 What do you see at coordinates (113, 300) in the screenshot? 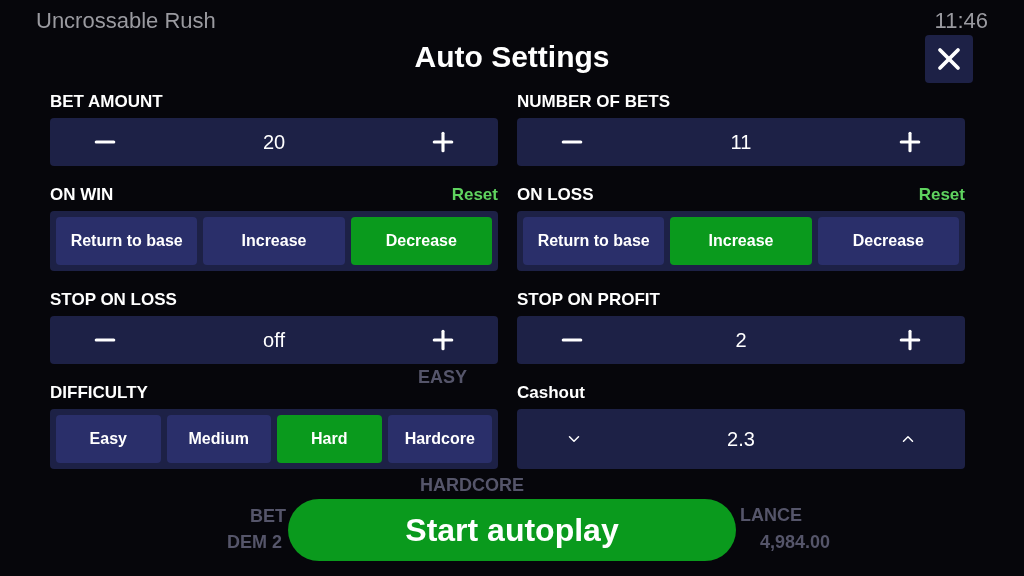
I see `field-label: STOP ON LOSS` at bounding box center [113, 300].